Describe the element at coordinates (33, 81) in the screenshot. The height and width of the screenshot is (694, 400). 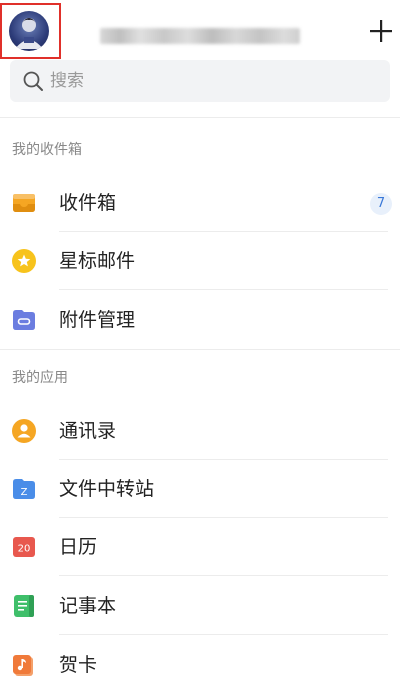
I see `search-icon` at that location.